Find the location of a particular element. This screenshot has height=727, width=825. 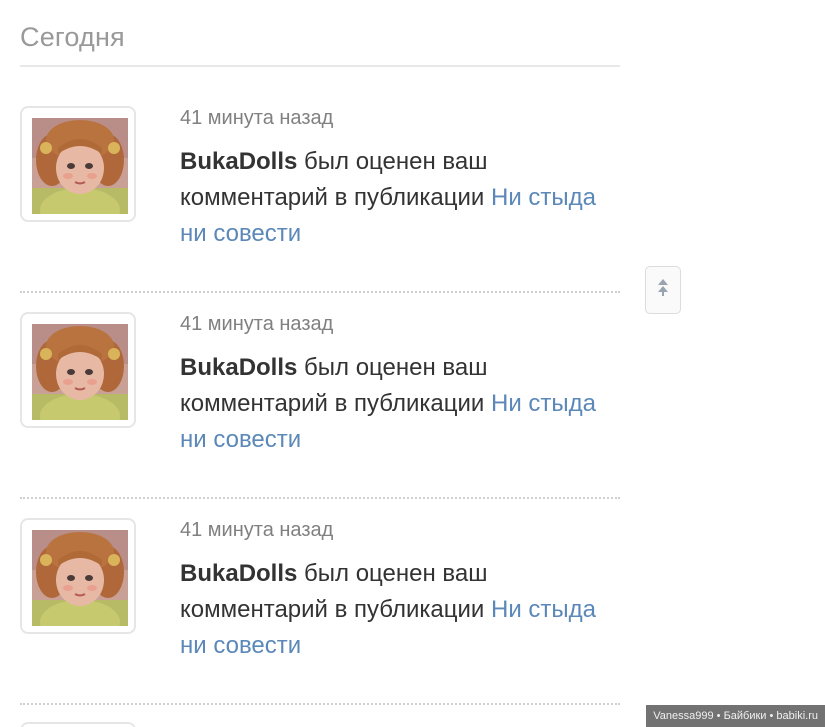

double-arrow-up-icon is located at coordinates (663, 290).